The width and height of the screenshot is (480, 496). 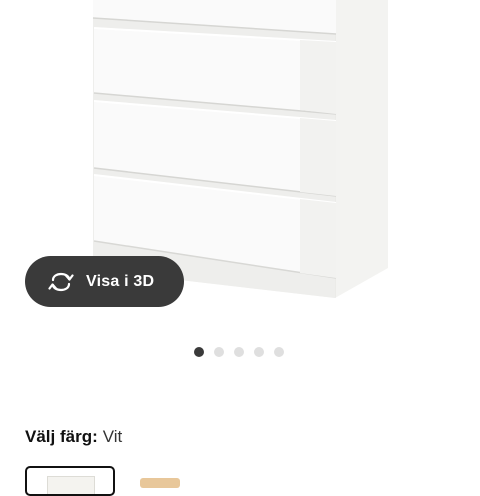 What do you see at coordinates (112, 436) in the screenshot?
I see `color-value: Vit` at bounding box center [112, 436].